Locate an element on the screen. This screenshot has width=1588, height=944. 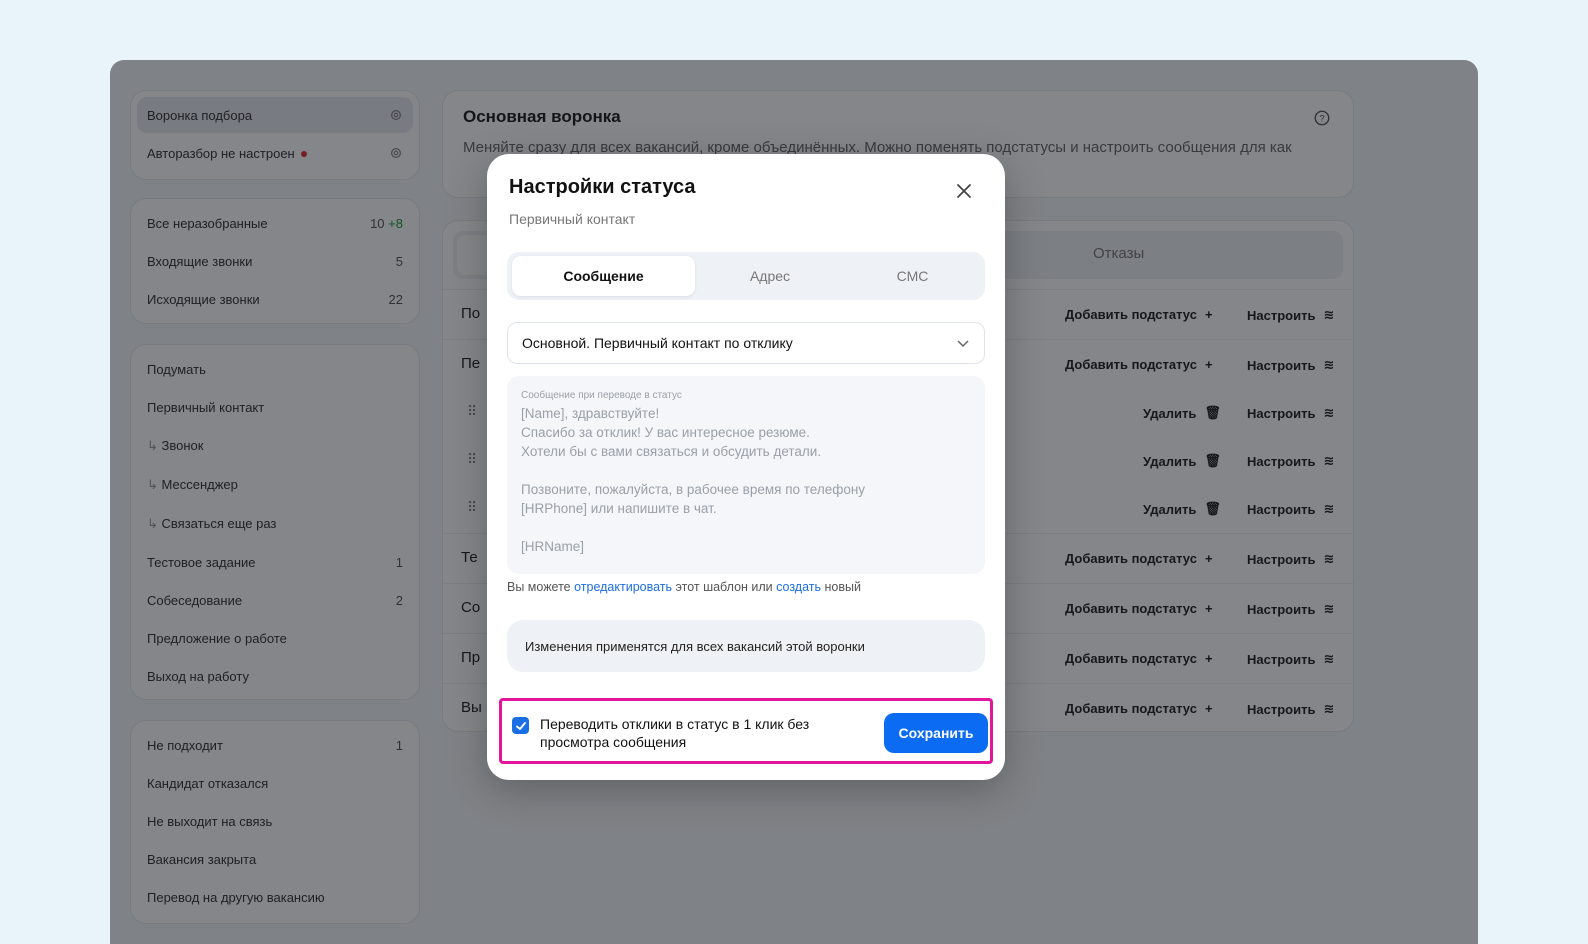
tab-address: Адрес is located at coordinates (770, 276).